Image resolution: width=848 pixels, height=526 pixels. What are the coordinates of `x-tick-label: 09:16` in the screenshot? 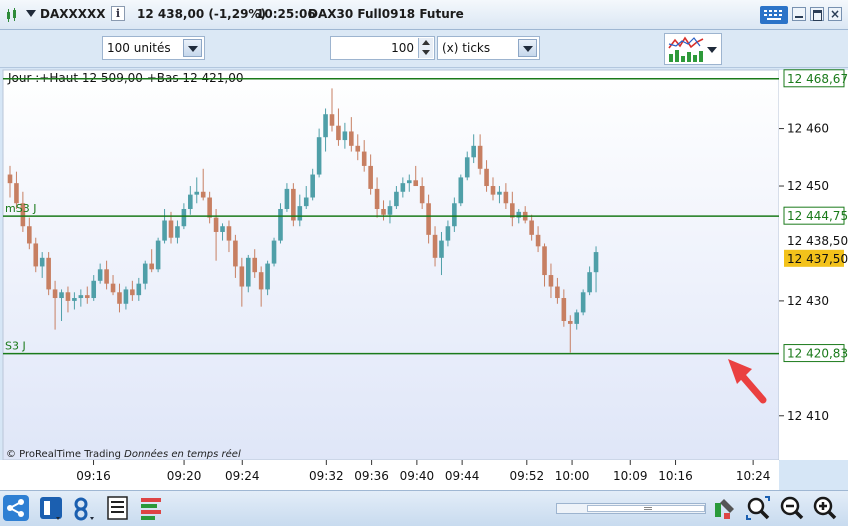 It's located at (93, 476).